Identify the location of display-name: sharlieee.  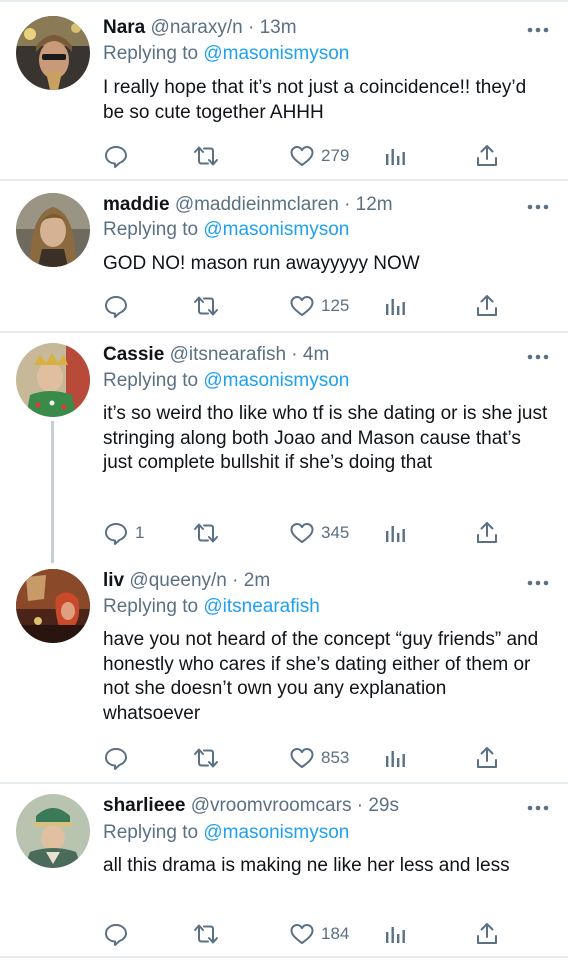
(144, 805).